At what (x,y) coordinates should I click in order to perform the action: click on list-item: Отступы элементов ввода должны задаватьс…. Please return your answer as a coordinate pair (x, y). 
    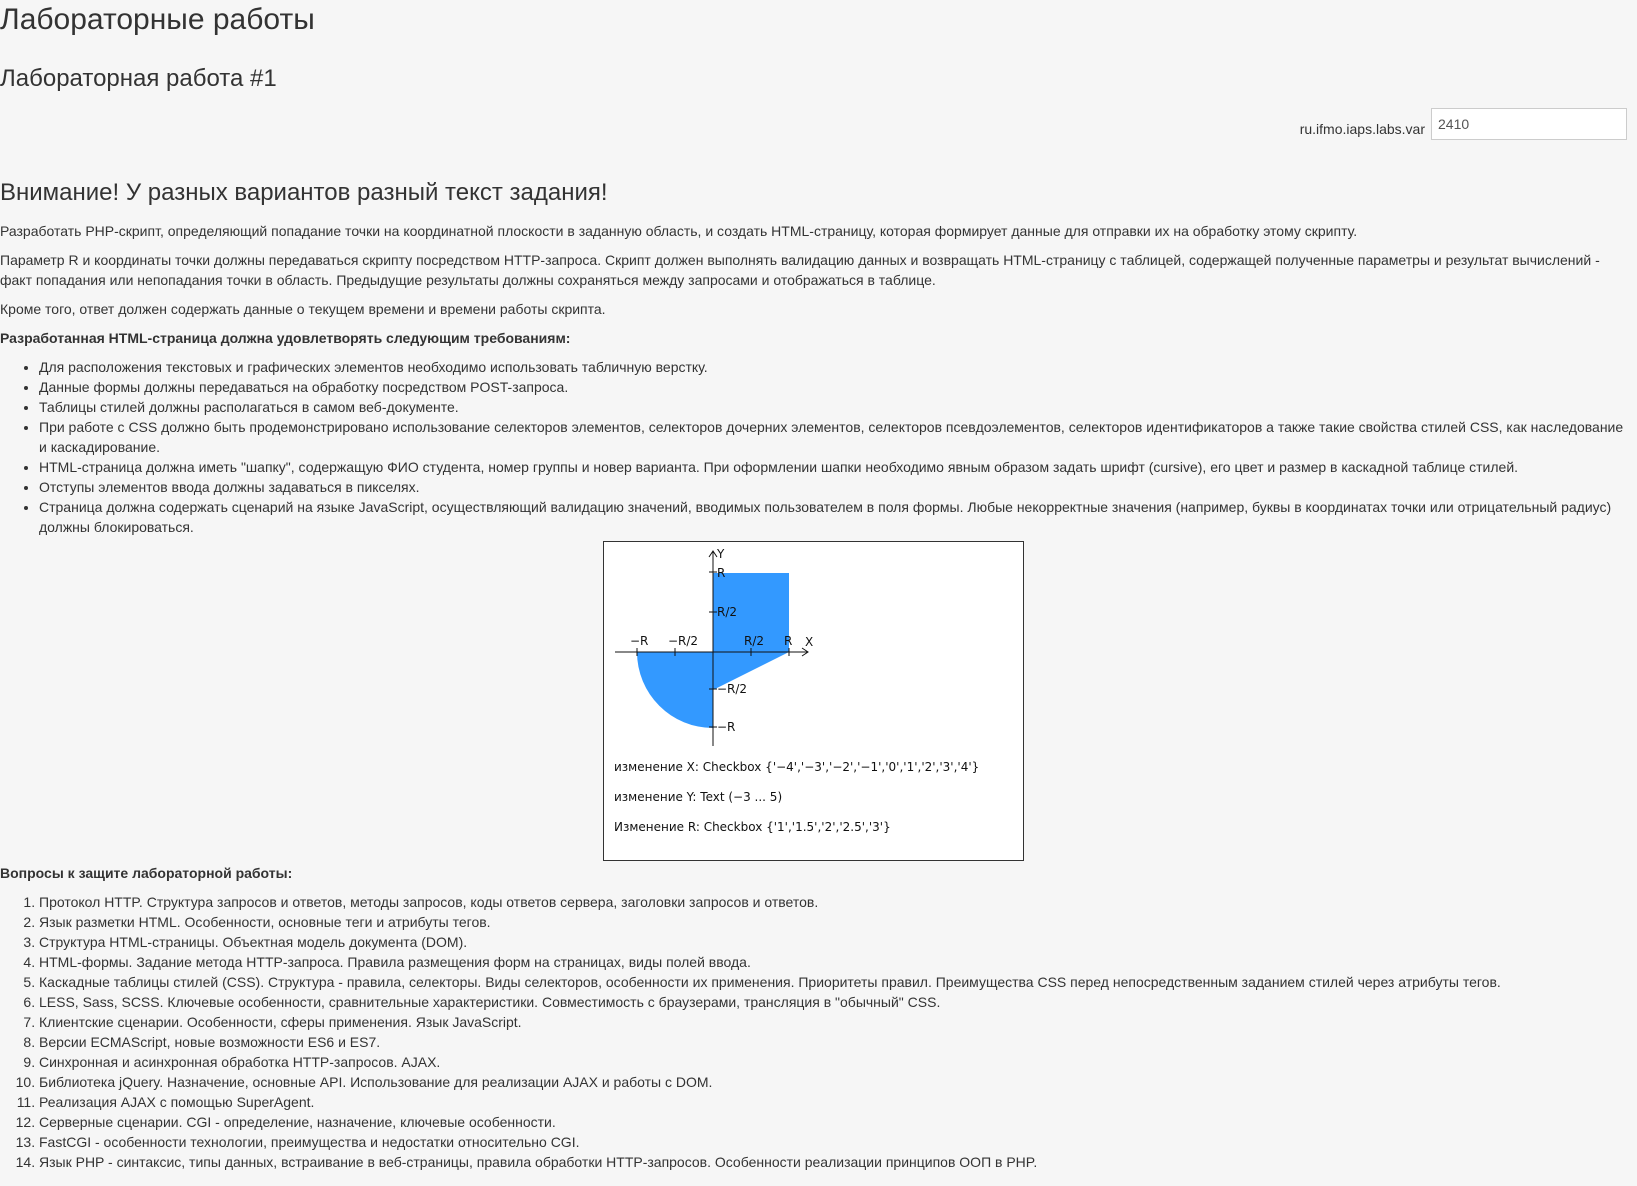
    Looking at the image, I should click on (833, 487).